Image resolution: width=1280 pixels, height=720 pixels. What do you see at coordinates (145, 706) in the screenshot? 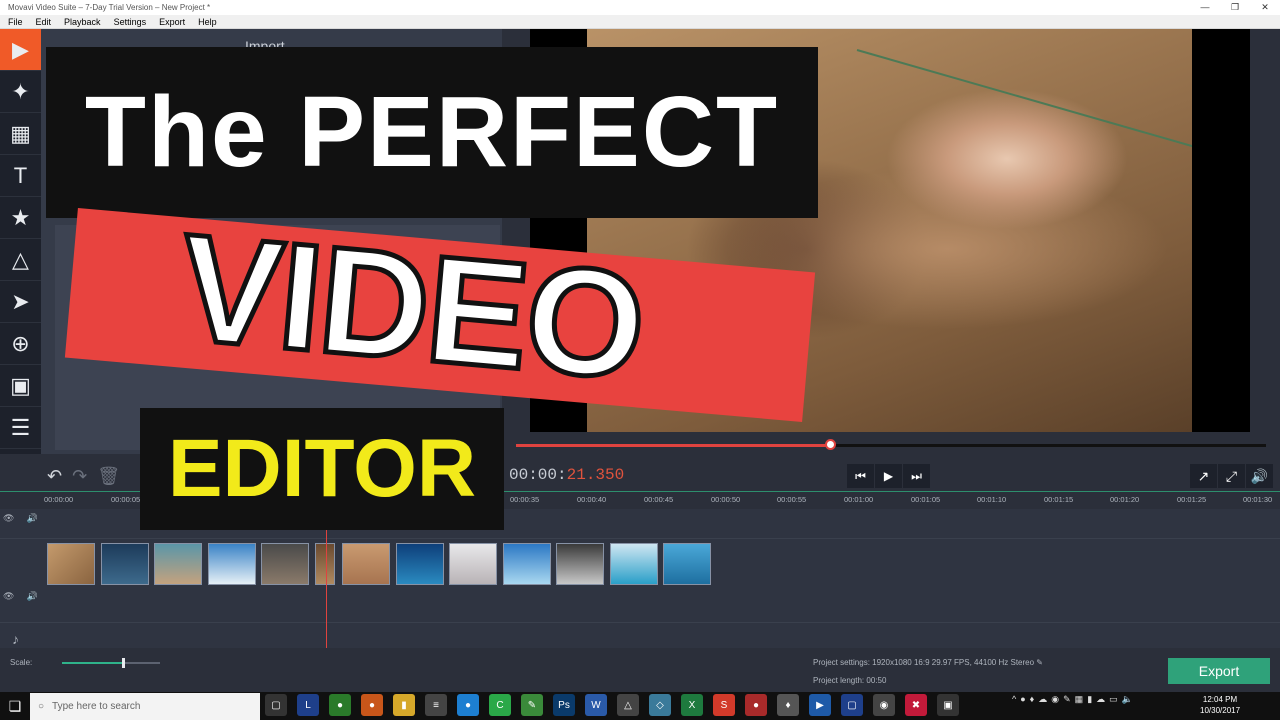
I see `taskbar-search: ○ Type here to search` at bounding box center [145, 706].